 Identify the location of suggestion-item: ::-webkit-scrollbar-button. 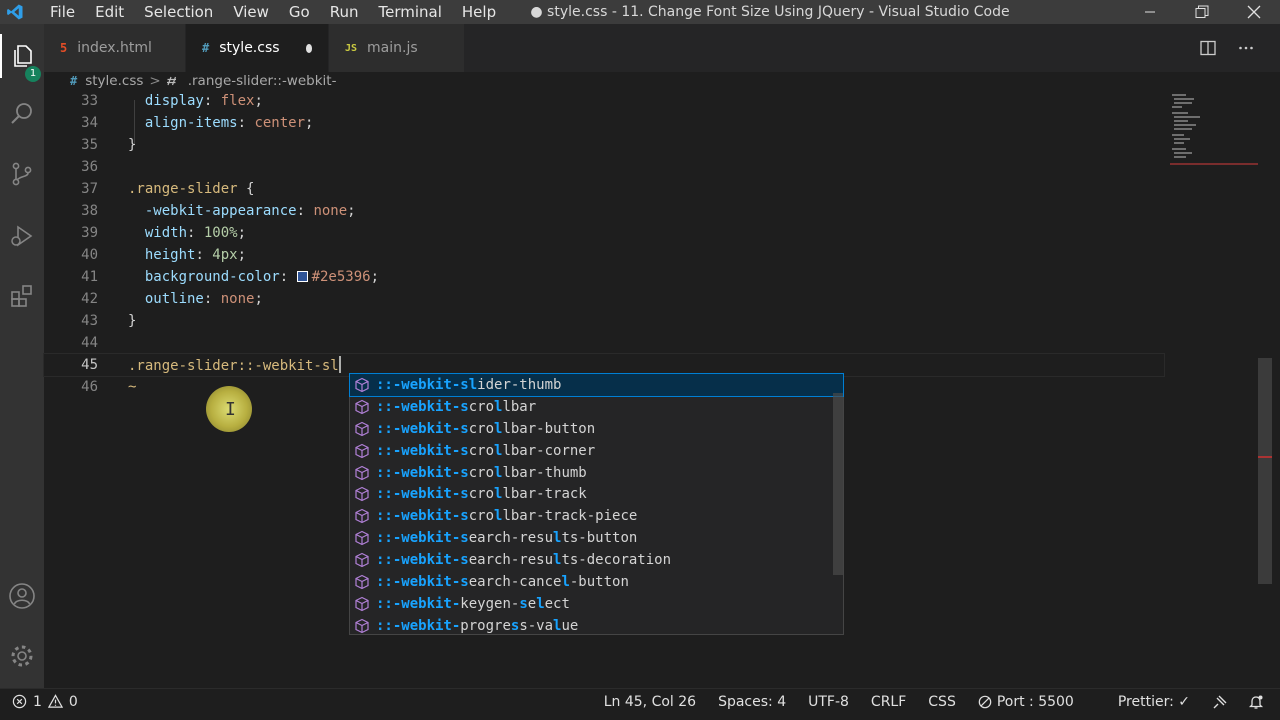
(596, 429).